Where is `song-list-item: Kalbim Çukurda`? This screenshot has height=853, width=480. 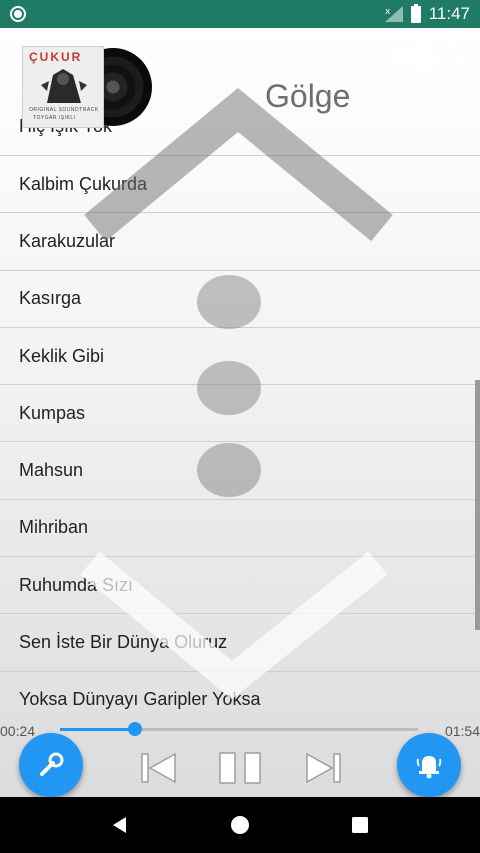
song-list-item: Kalbim Çukurda is located at coordinates (240, 185).